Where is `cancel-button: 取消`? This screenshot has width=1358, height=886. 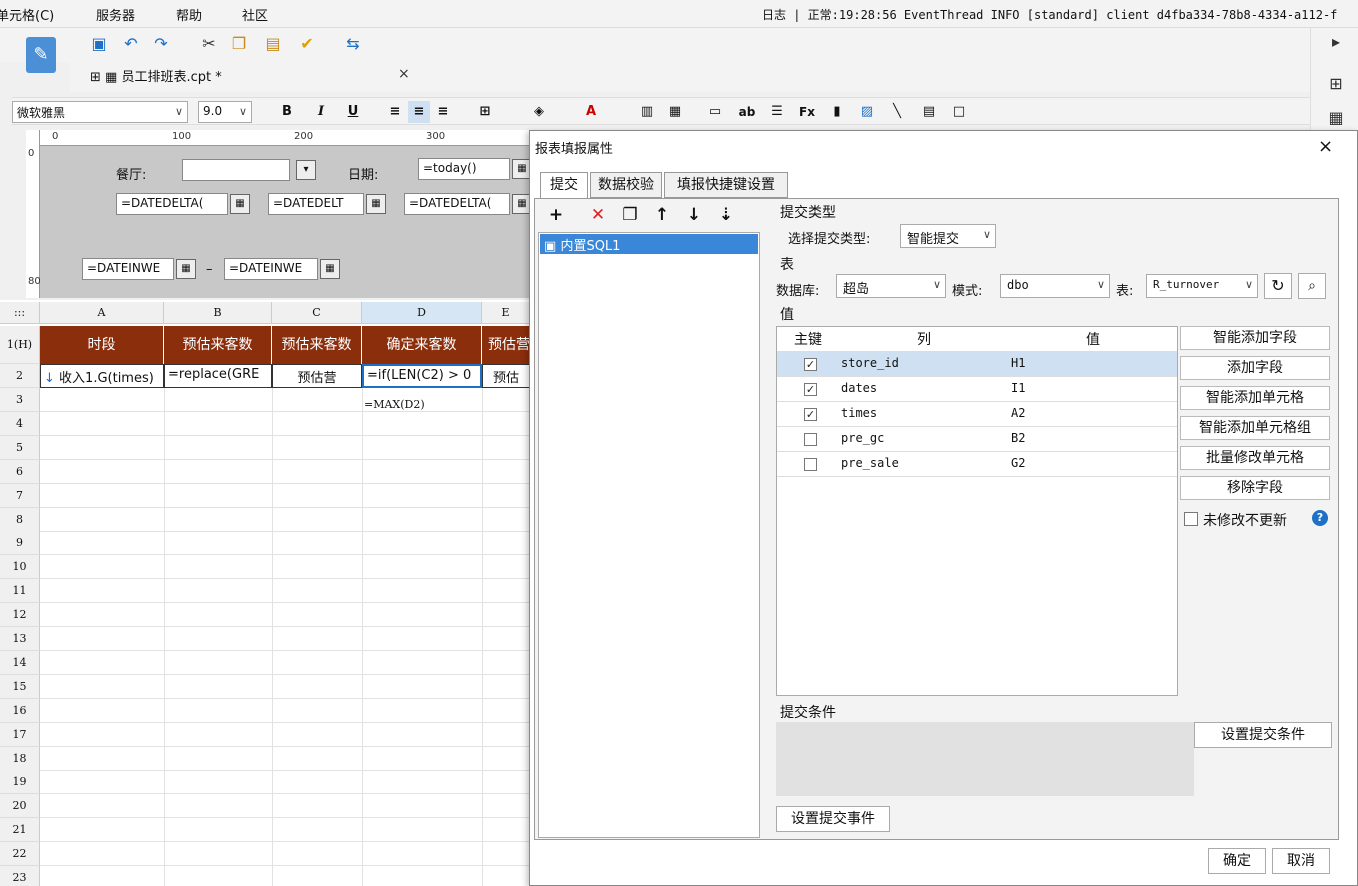 cancel-button: 取消 is located at coordinates (1301, 861).